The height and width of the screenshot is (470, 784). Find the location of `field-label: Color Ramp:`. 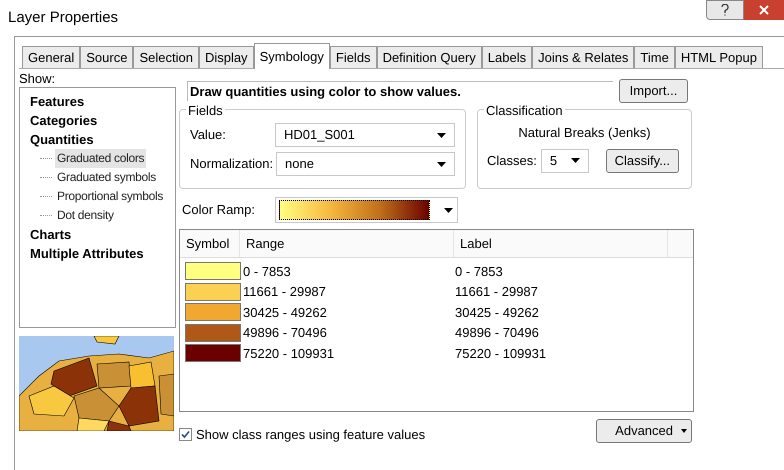

field-label: Color Ramp: is located at coordinates (219, 210).